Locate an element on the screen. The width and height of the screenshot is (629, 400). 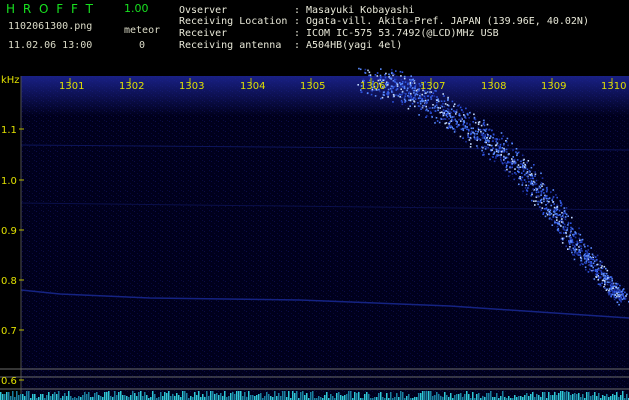
frequency-tick-label: 0.6 is located at coordinates (9, 381).